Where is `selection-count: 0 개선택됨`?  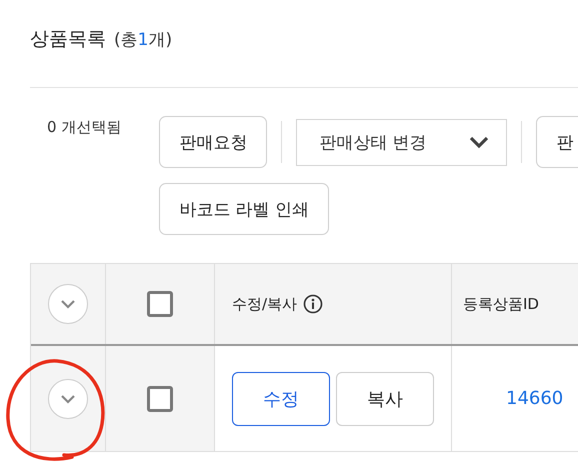
selection-count: 0 개선택됨 is located at coordinates (84, 127).